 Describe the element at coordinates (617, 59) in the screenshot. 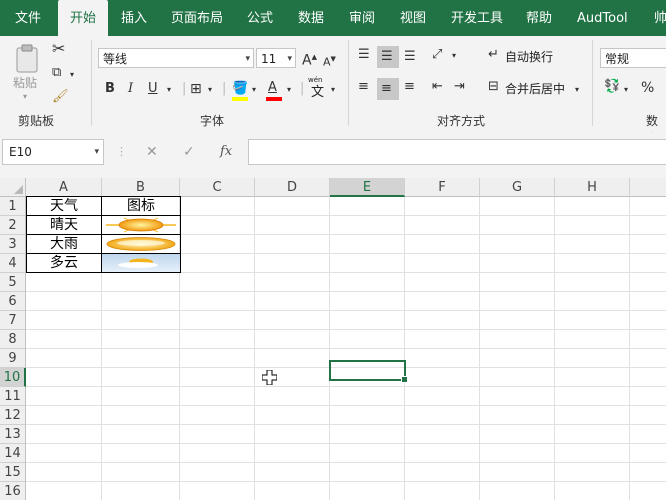

I see `number-format-value: 常规` at that location.